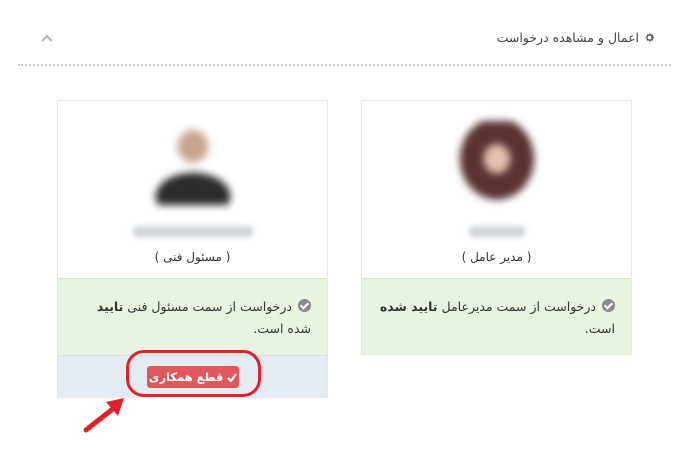 The height and width of the screenshot is (461, 687). I want to click on manager-status-tail: است., so click(599, 328).